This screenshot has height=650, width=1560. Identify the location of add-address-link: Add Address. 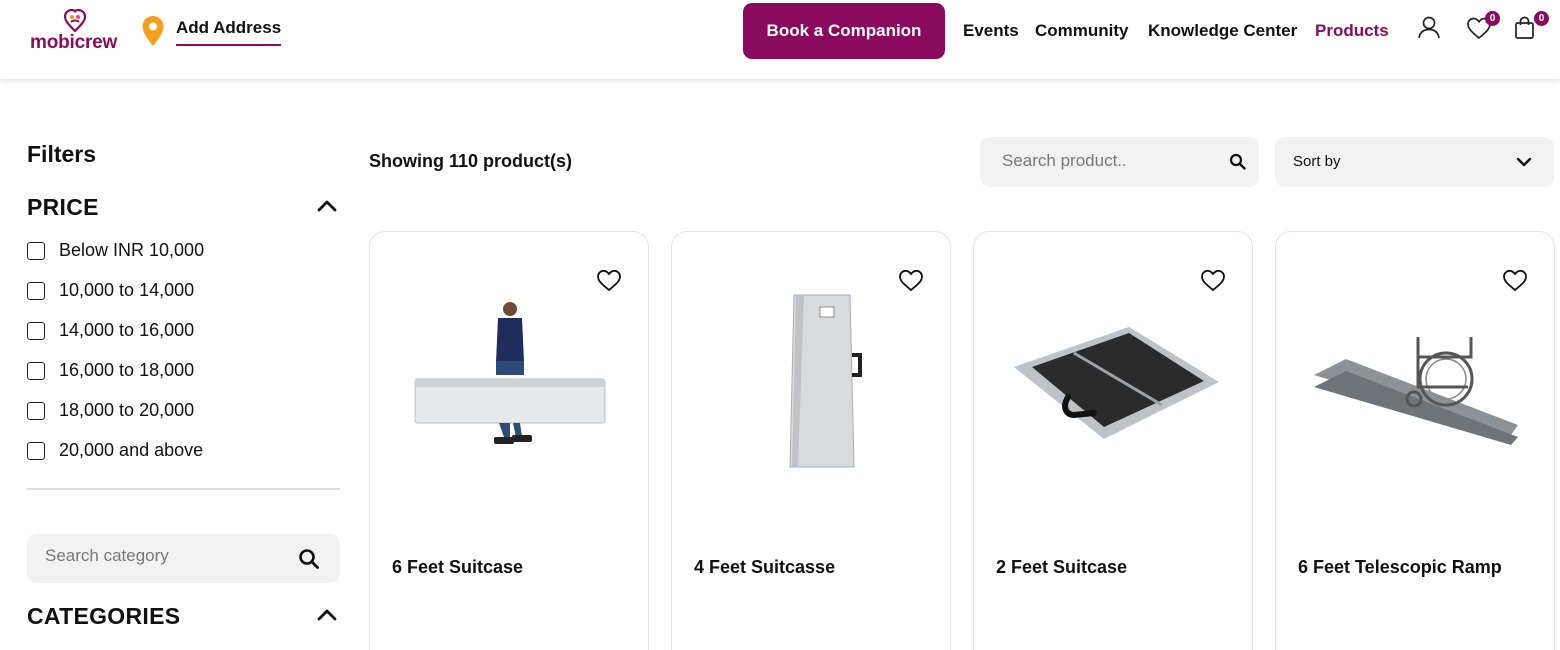
(229, 32).